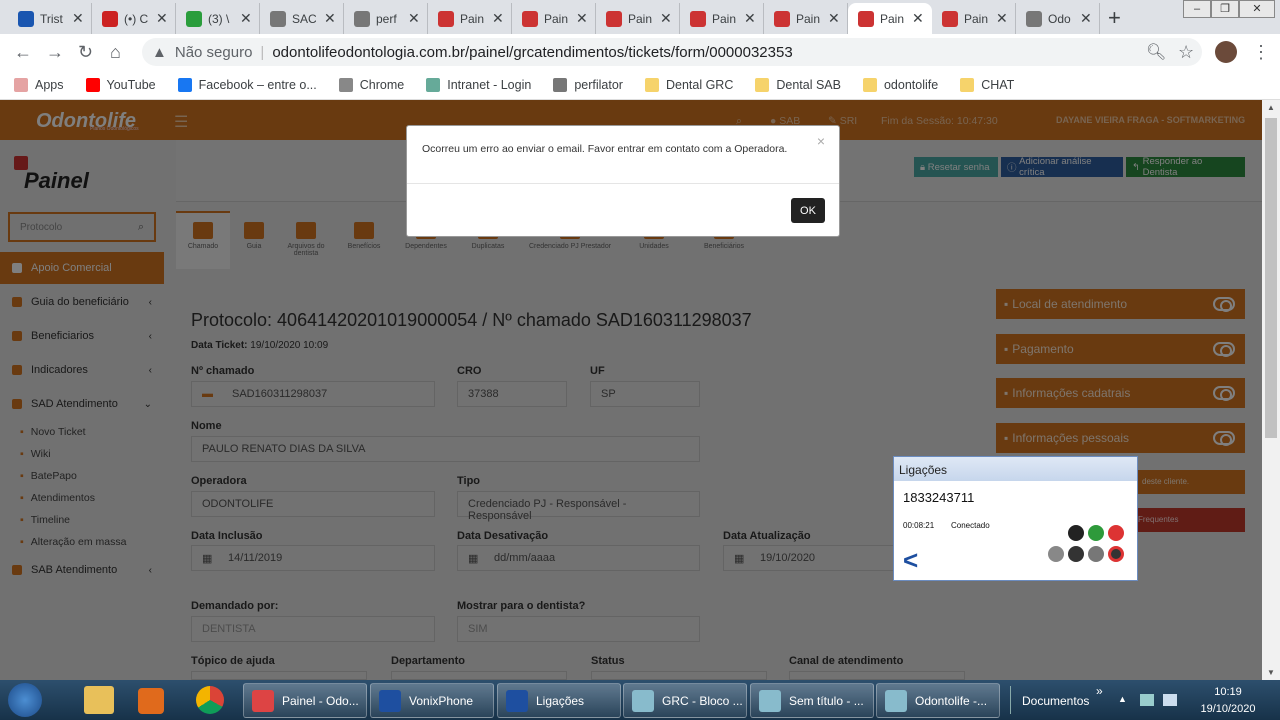 This screenshot has height=720, width=1280. I want to click on home-icon: ⌂, so click(115, 52).